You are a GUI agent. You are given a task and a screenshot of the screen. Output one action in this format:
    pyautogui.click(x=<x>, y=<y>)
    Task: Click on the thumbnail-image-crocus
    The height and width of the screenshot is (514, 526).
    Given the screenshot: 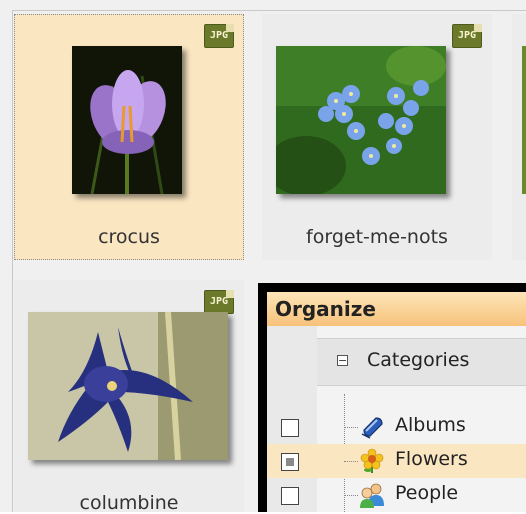 What is the action you would take?
    pyautogui.click(x=127, y=120)
    